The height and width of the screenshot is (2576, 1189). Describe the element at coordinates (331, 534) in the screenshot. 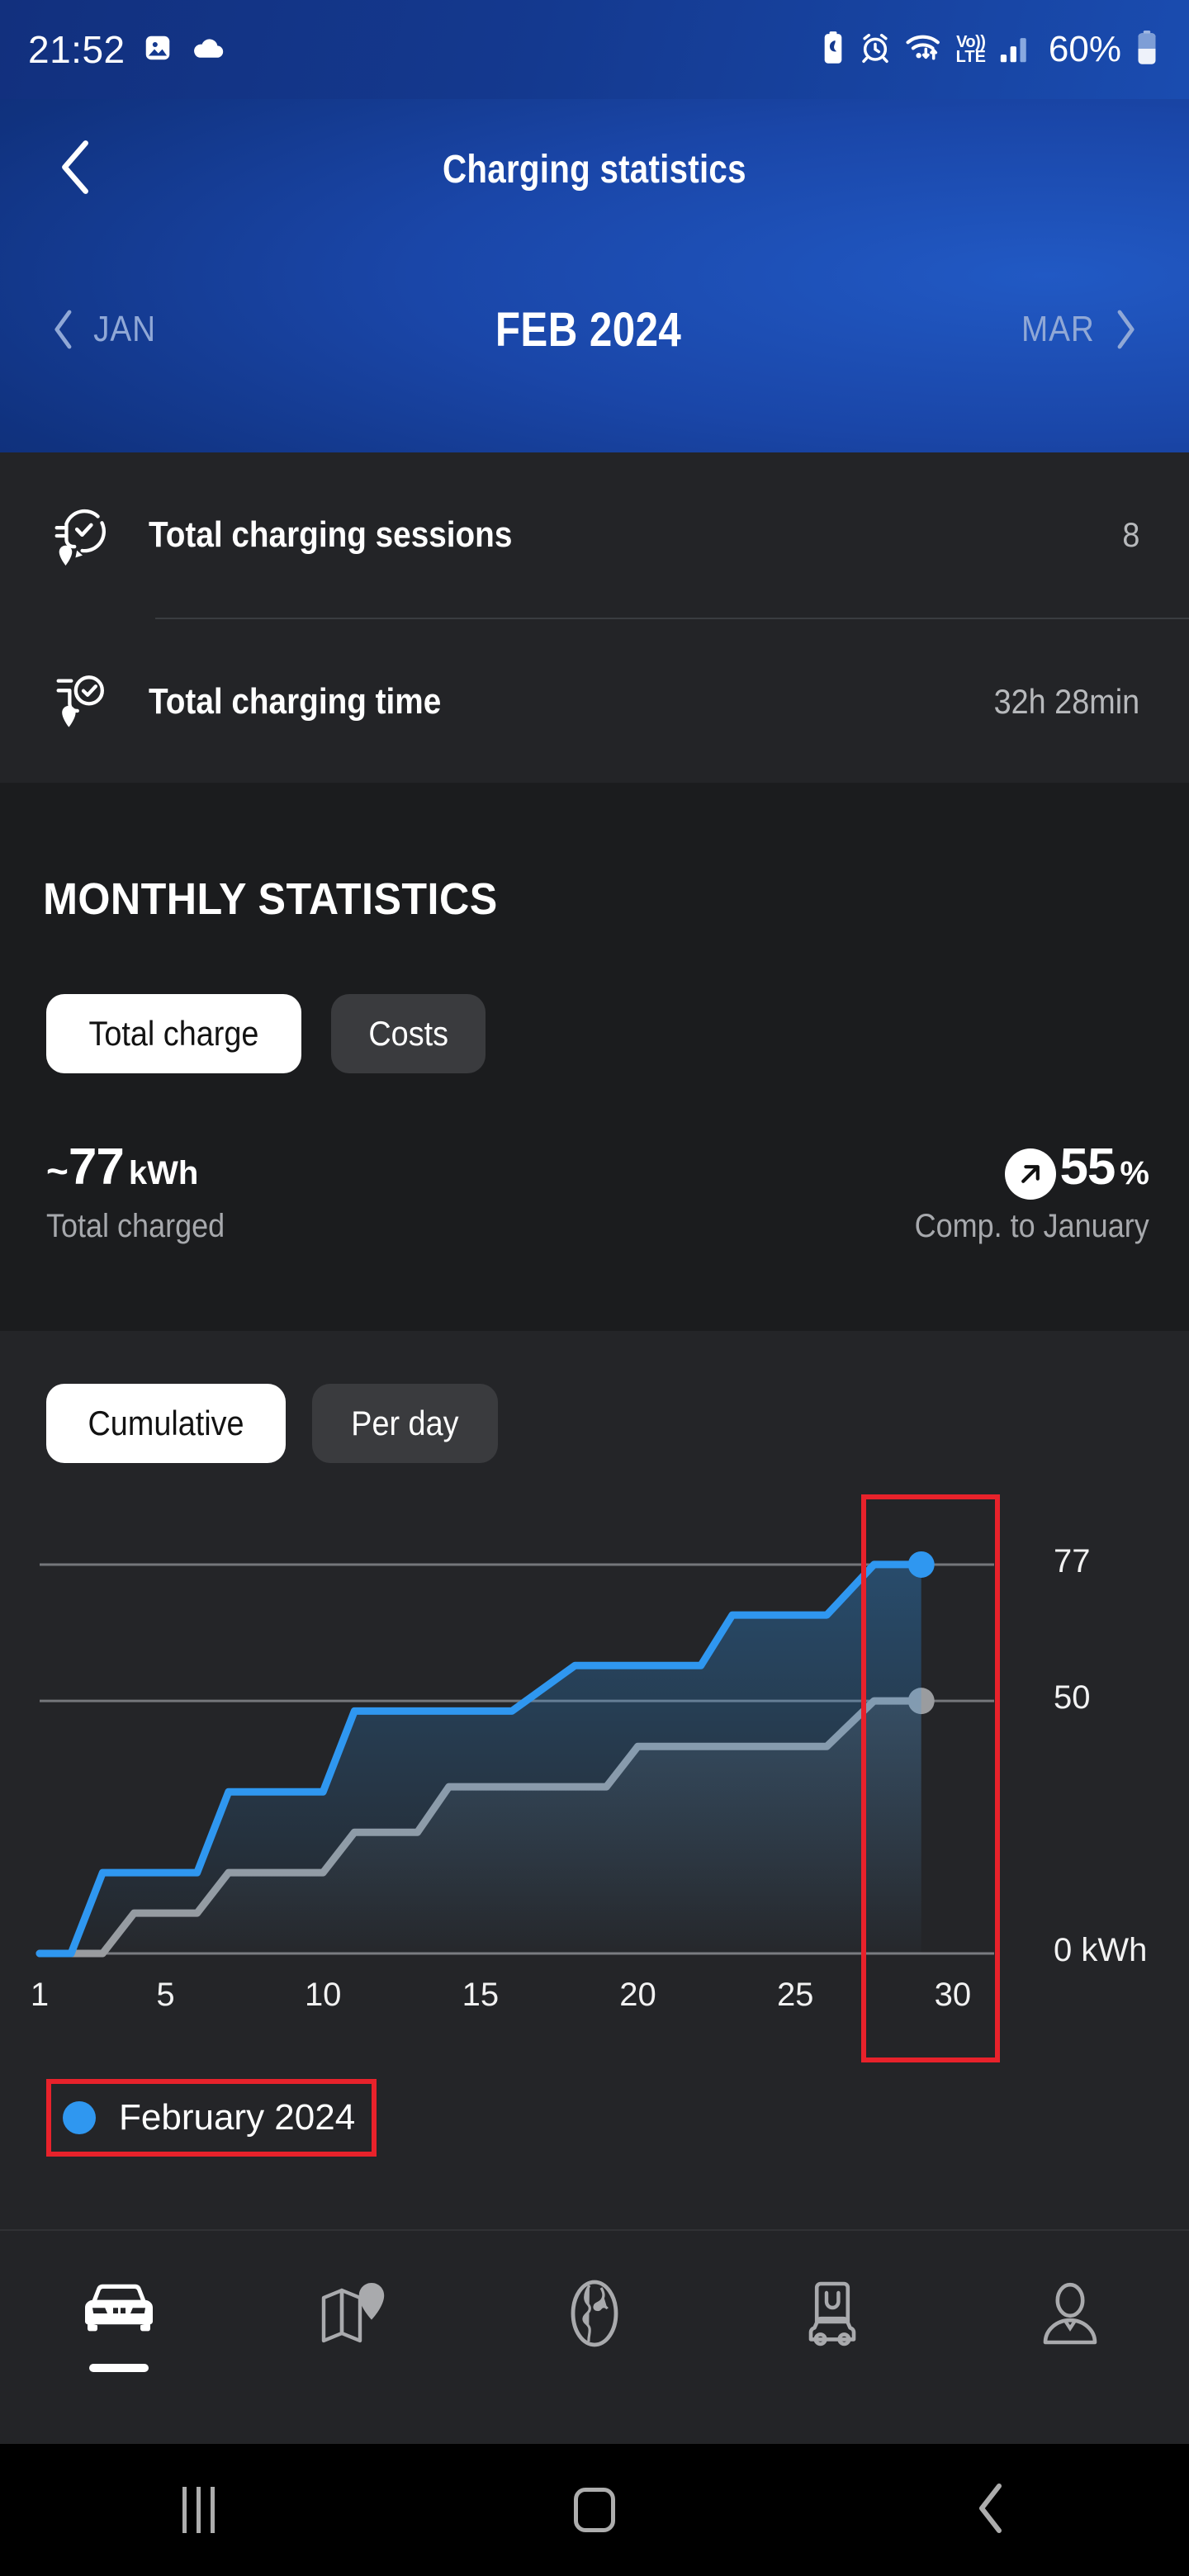

I see `summary-label-sessions: Total charging sessions` at that location.